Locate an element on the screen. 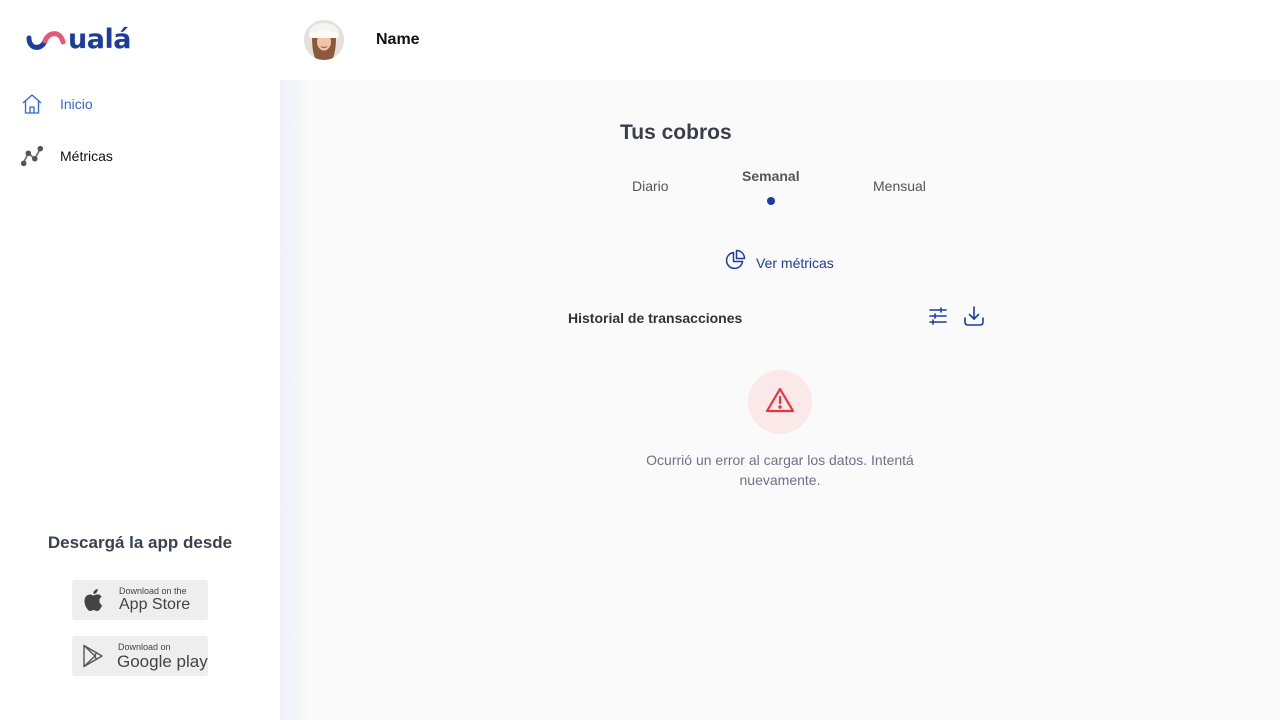 This screenshot has height=720, width=1280. selected-tab-indicator is located at coordinates (771, 201).